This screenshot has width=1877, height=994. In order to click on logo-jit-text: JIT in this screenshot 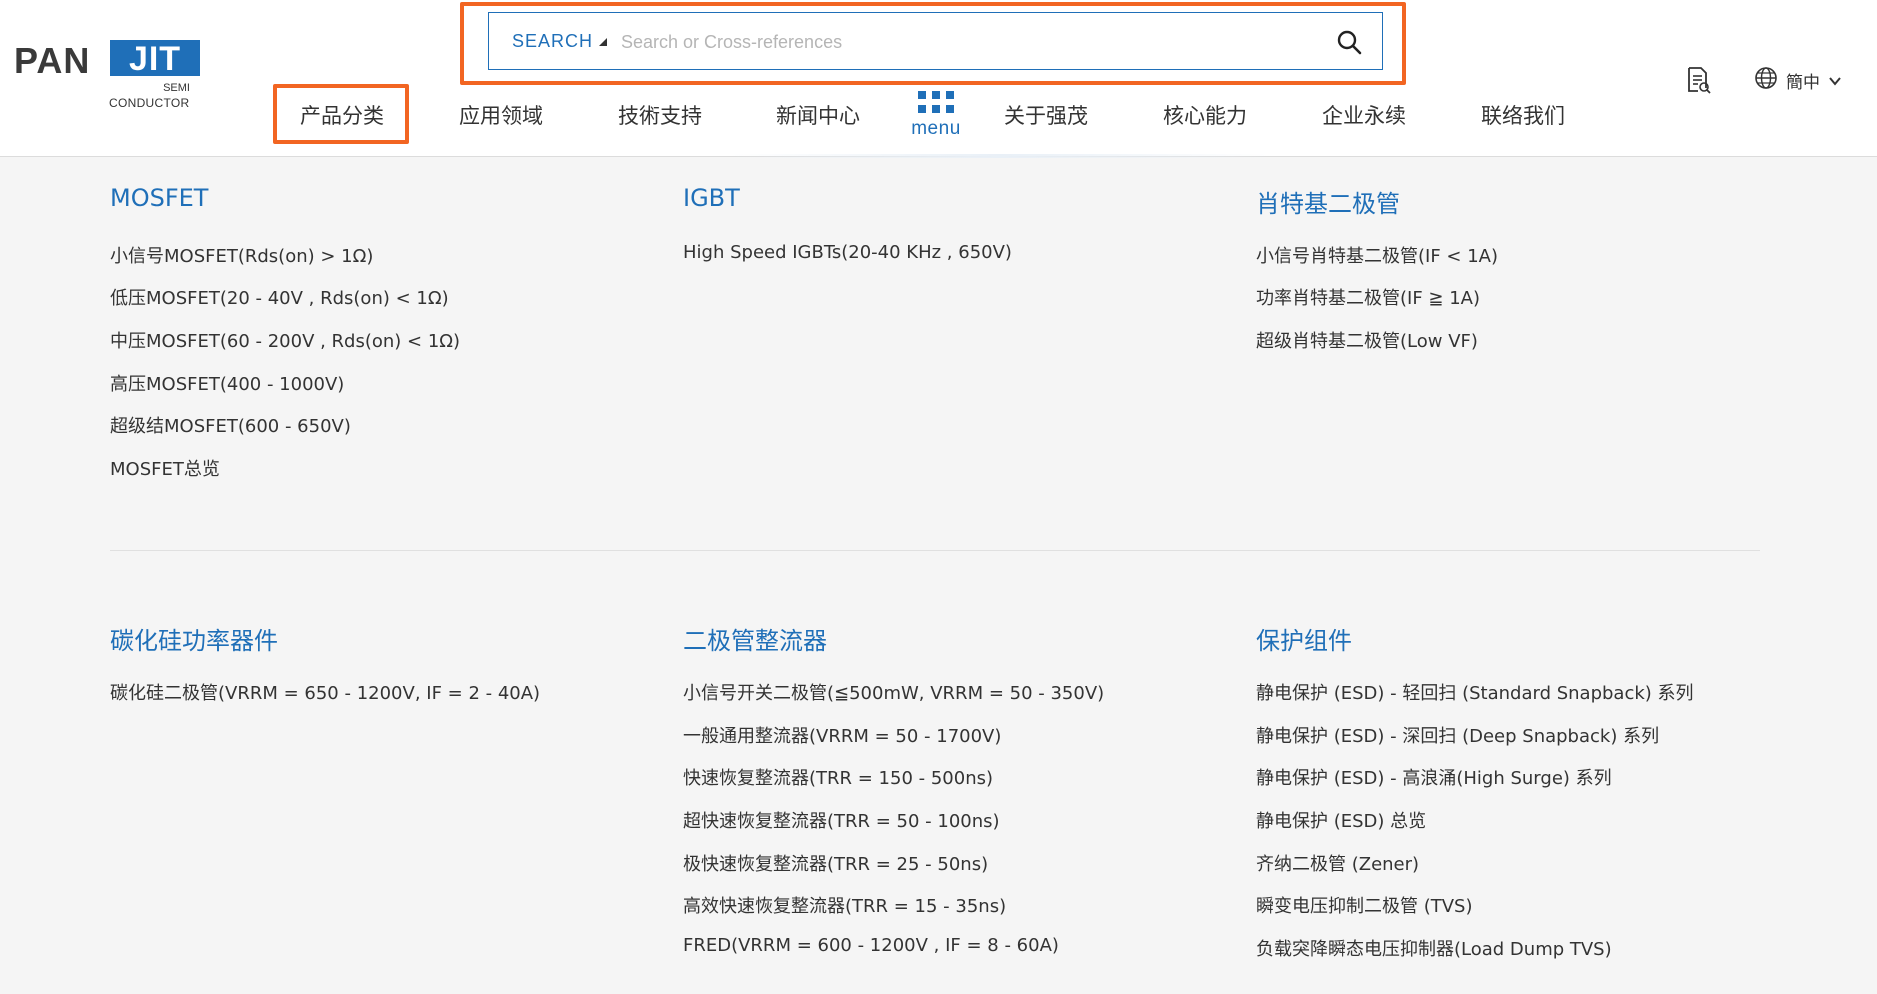, I will do `click(155, 59)`.